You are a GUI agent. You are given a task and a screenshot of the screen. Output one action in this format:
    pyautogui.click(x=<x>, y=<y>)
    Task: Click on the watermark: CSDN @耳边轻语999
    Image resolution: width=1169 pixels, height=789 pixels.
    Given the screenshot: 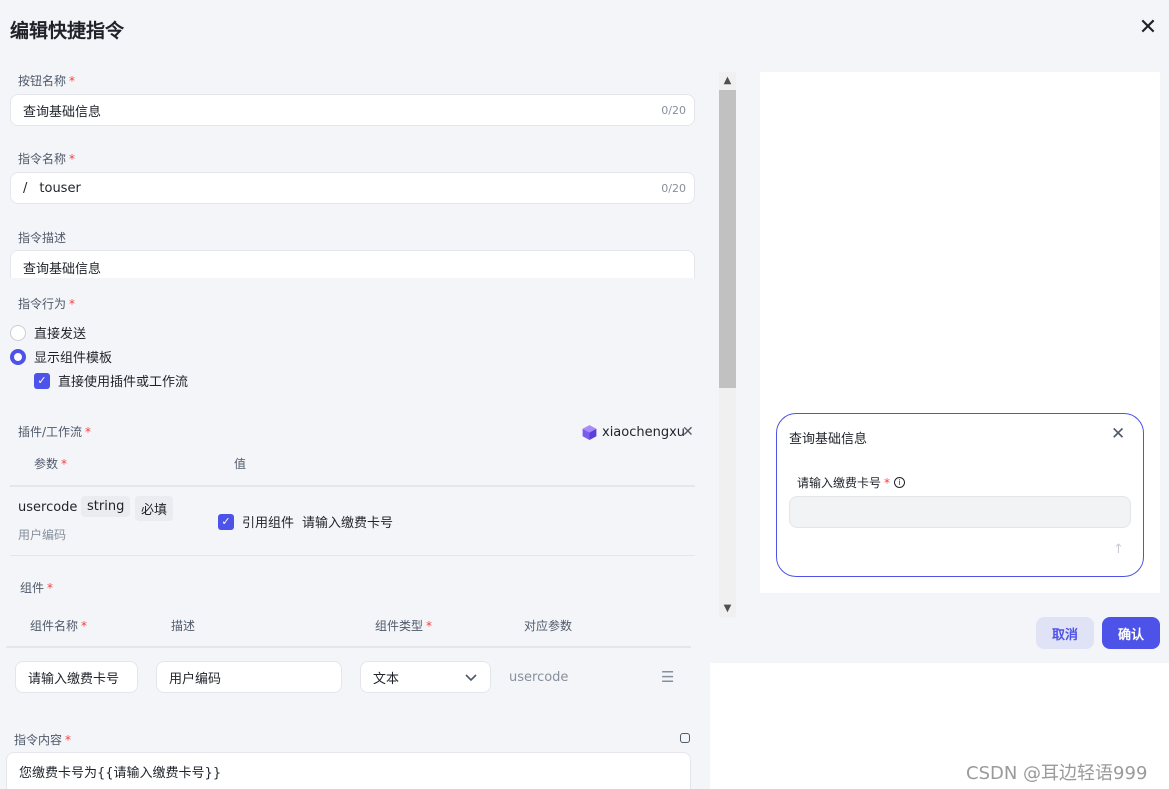 What is the action you would take?
    pyautogui.click(x=1057, y=773)
    